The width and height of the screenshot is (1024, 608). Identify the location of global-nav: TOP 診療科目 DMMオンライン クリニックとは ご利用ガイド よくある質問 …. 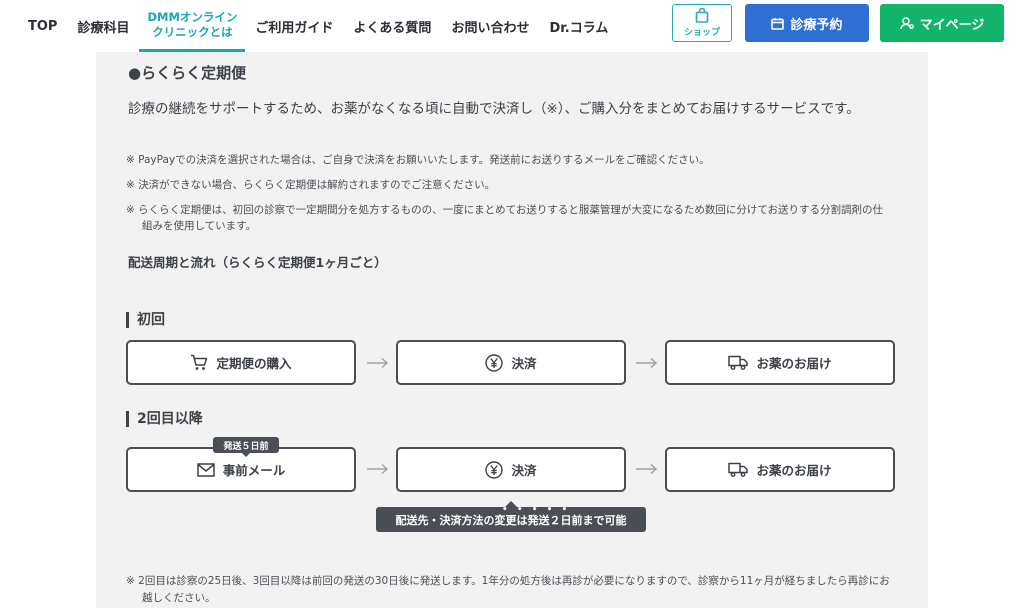
(309, 26).